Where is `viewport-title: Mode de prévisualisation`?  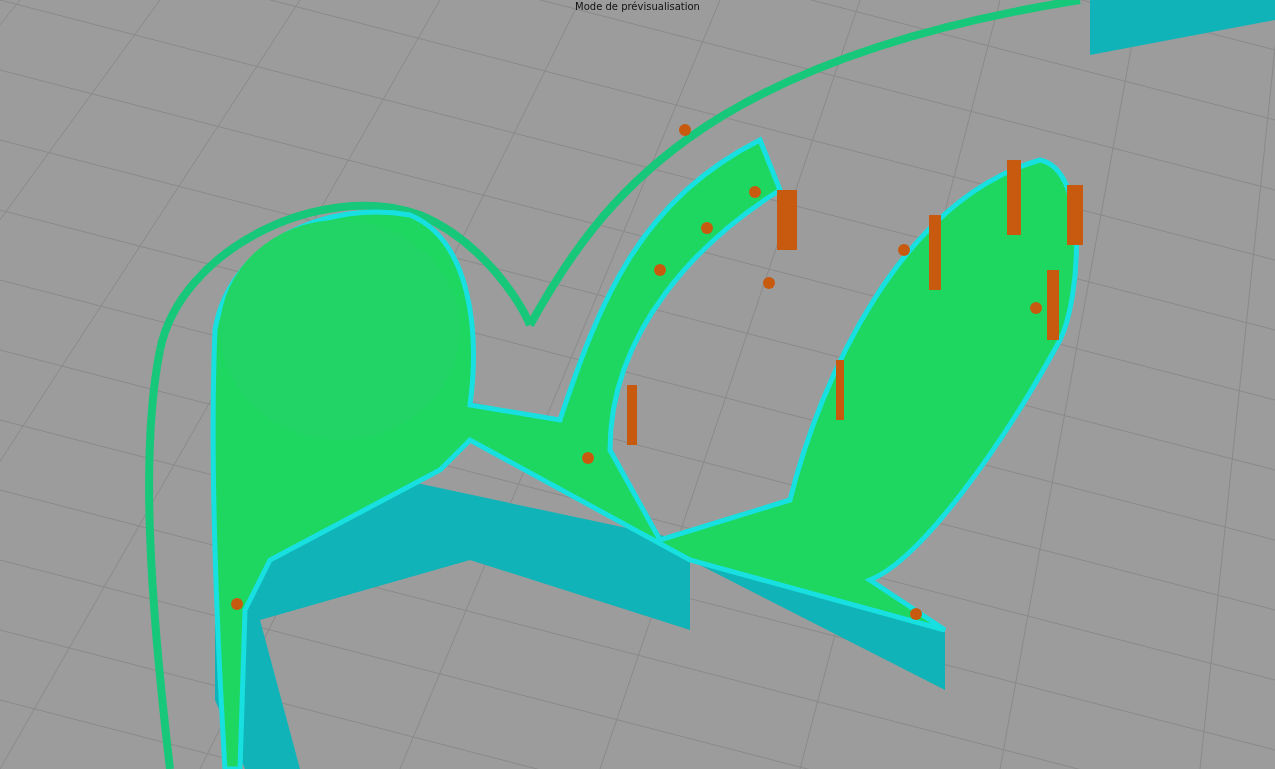 viewport-title: Mode de prévisualisation is located at coordinates (637, 6).